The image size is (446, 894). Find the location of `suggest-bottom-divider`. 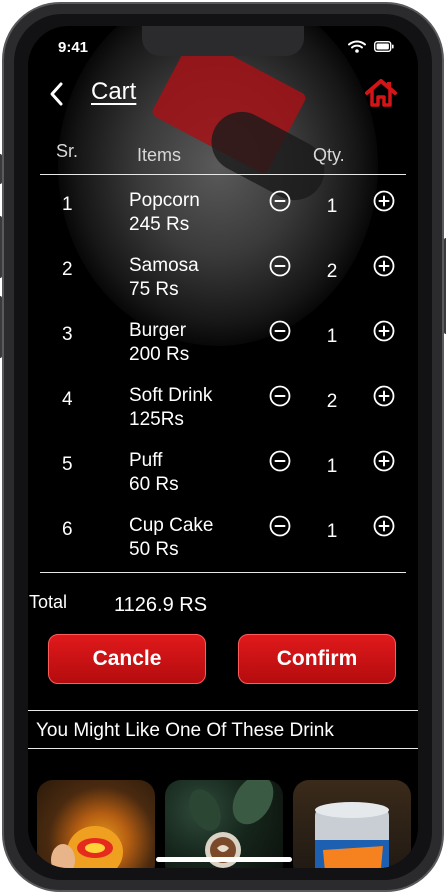

suggest-bottom-divider is located at coordinates (223, 748).